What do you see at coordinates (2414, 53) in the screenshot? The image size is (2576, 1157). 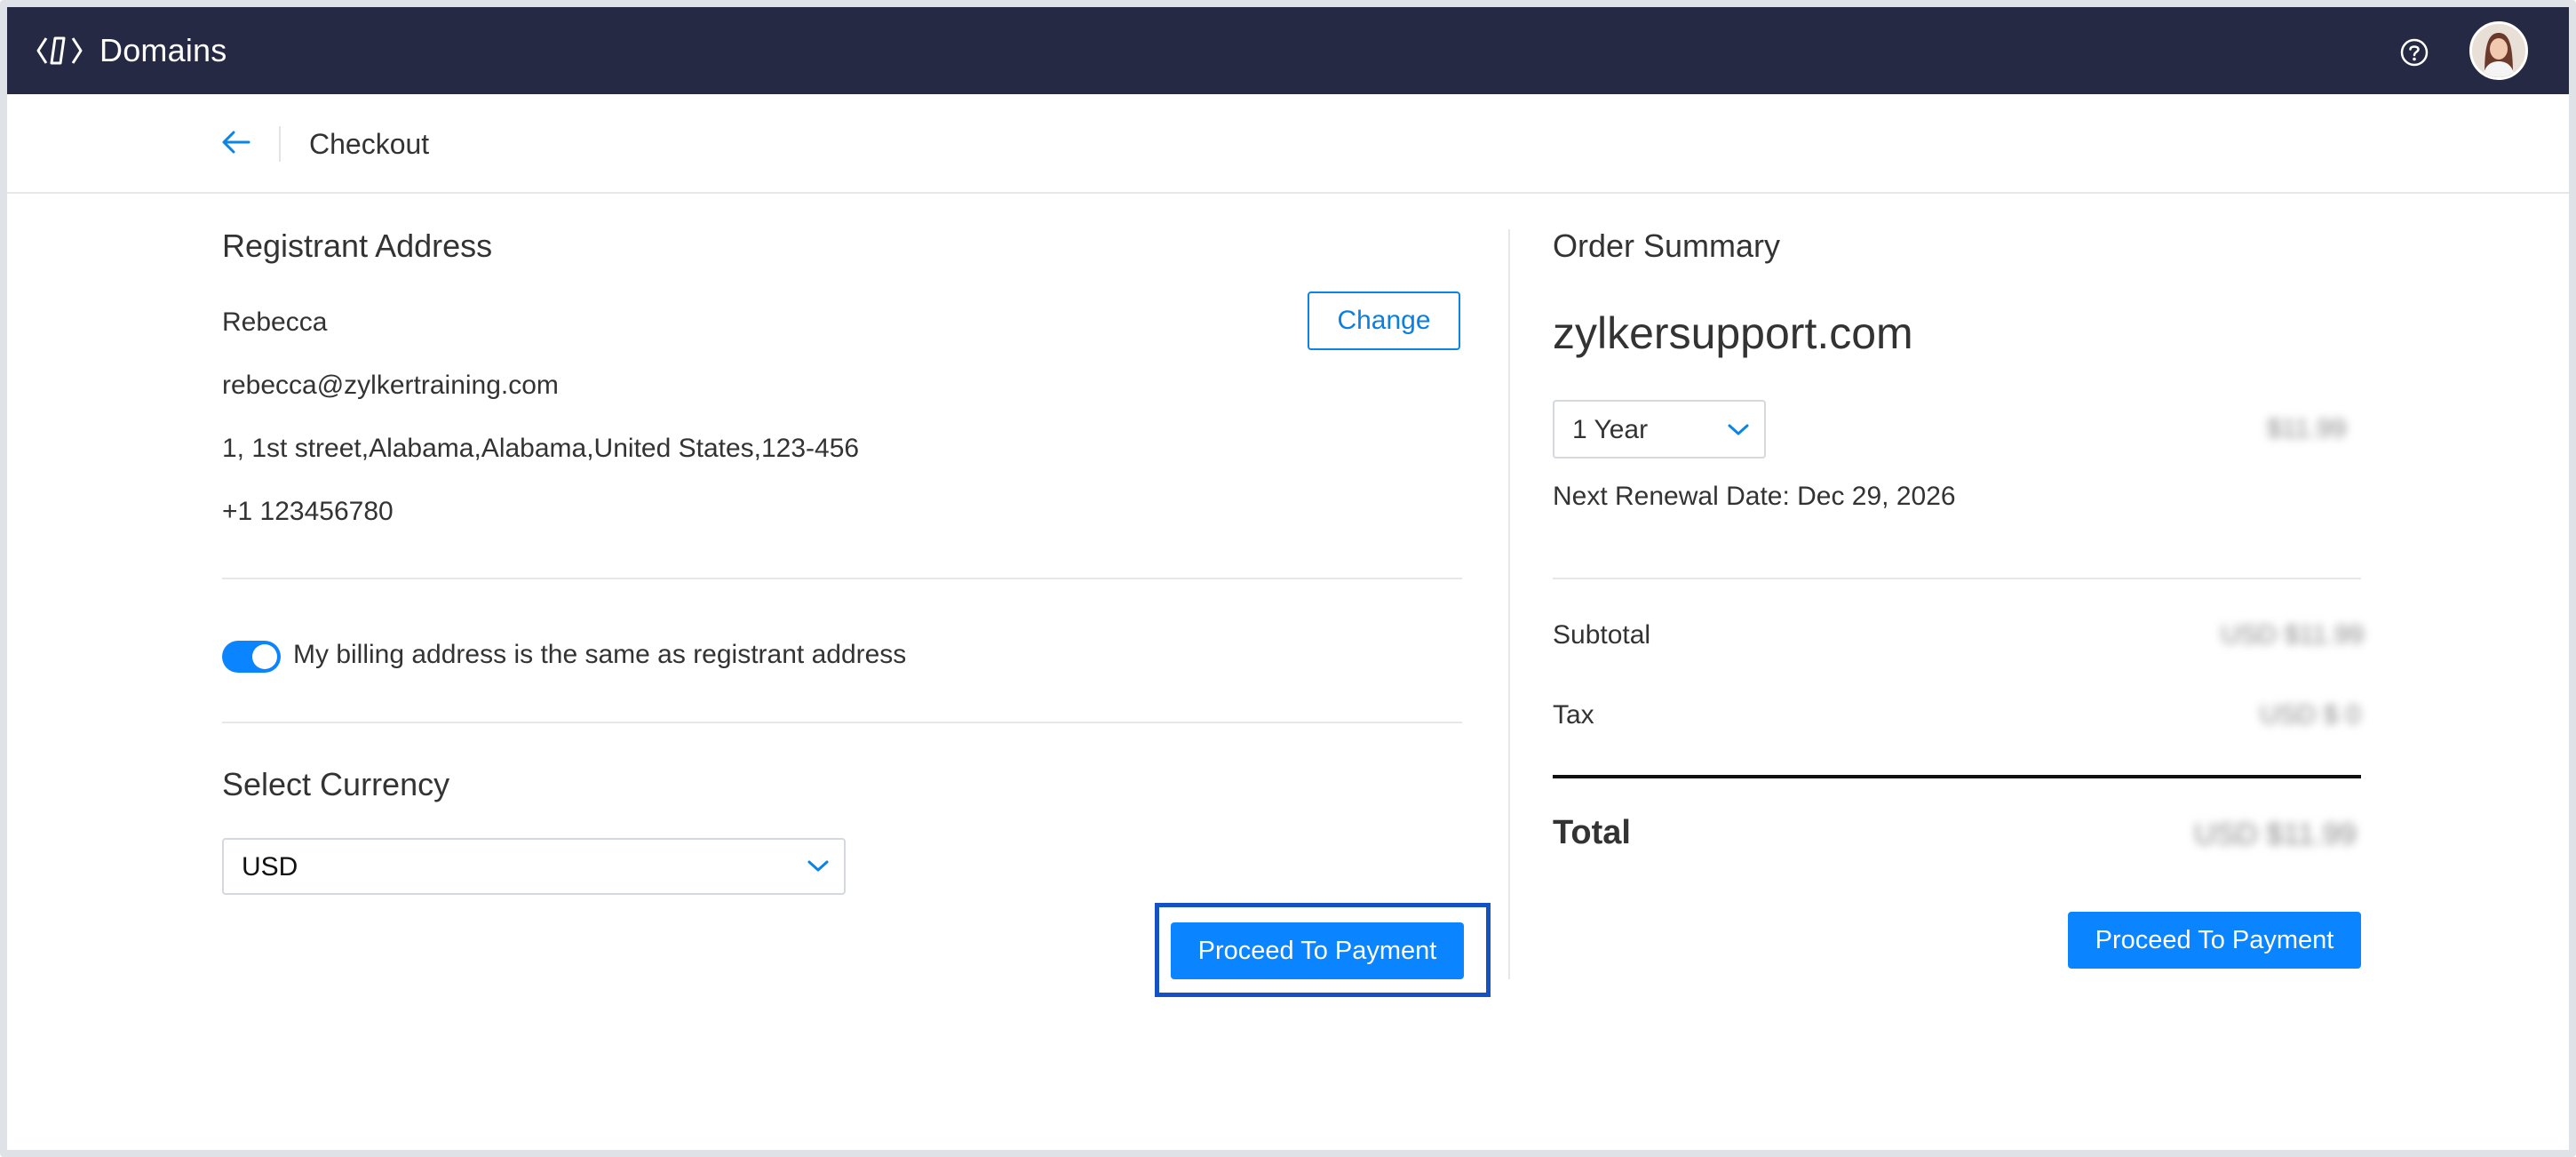 I see `help-icon` at bounding box center [2414, 53].